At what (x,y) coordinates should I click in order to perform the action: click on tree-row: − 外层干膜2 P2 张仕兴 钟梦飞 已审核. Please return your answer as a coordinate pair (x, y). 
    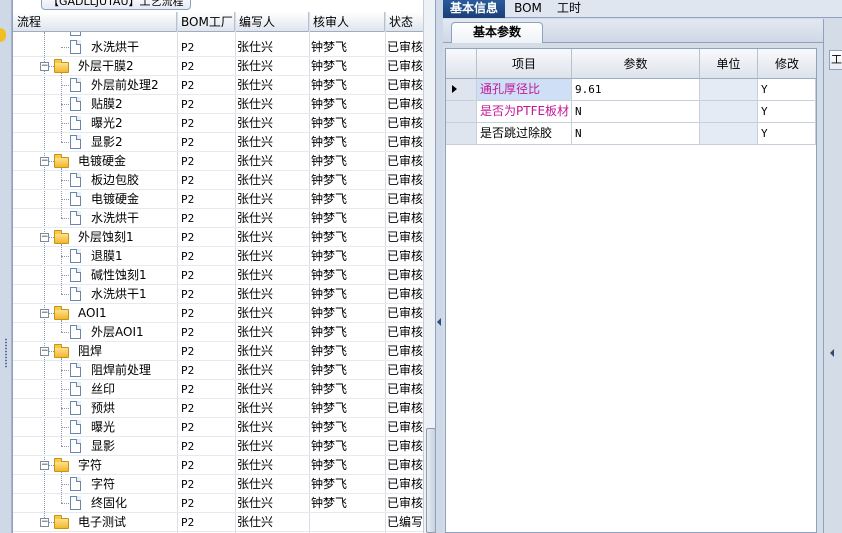
    Looking at the image, I should click on (218, 99).